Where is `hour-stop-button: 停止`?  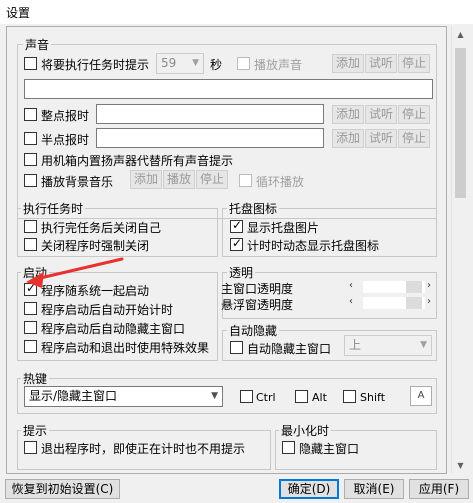 hour-stop-button: 停止 is located at coordinates (414, 114).